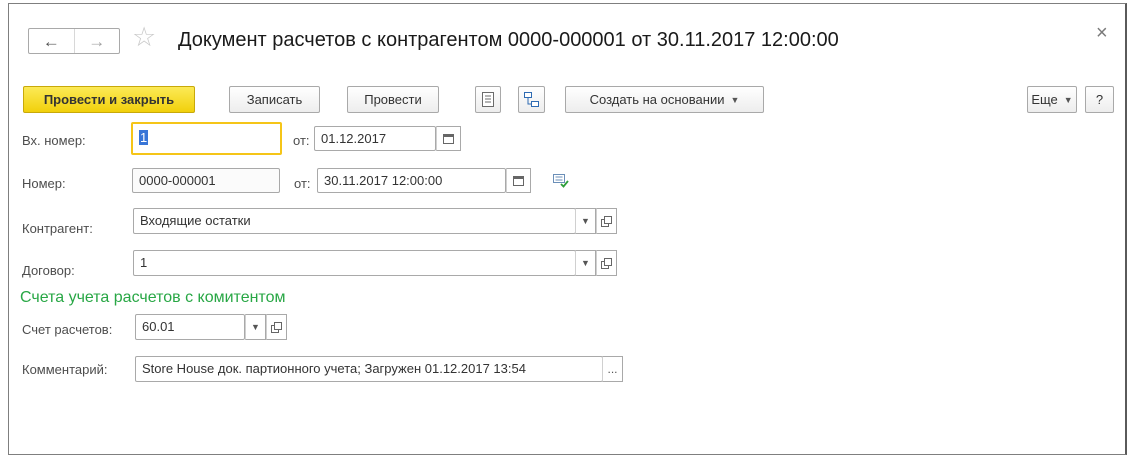  What do you see at coordinates (1044, 99) in the screenshot?
I see `more-label: Еще` at bounding box center [1044, 99].